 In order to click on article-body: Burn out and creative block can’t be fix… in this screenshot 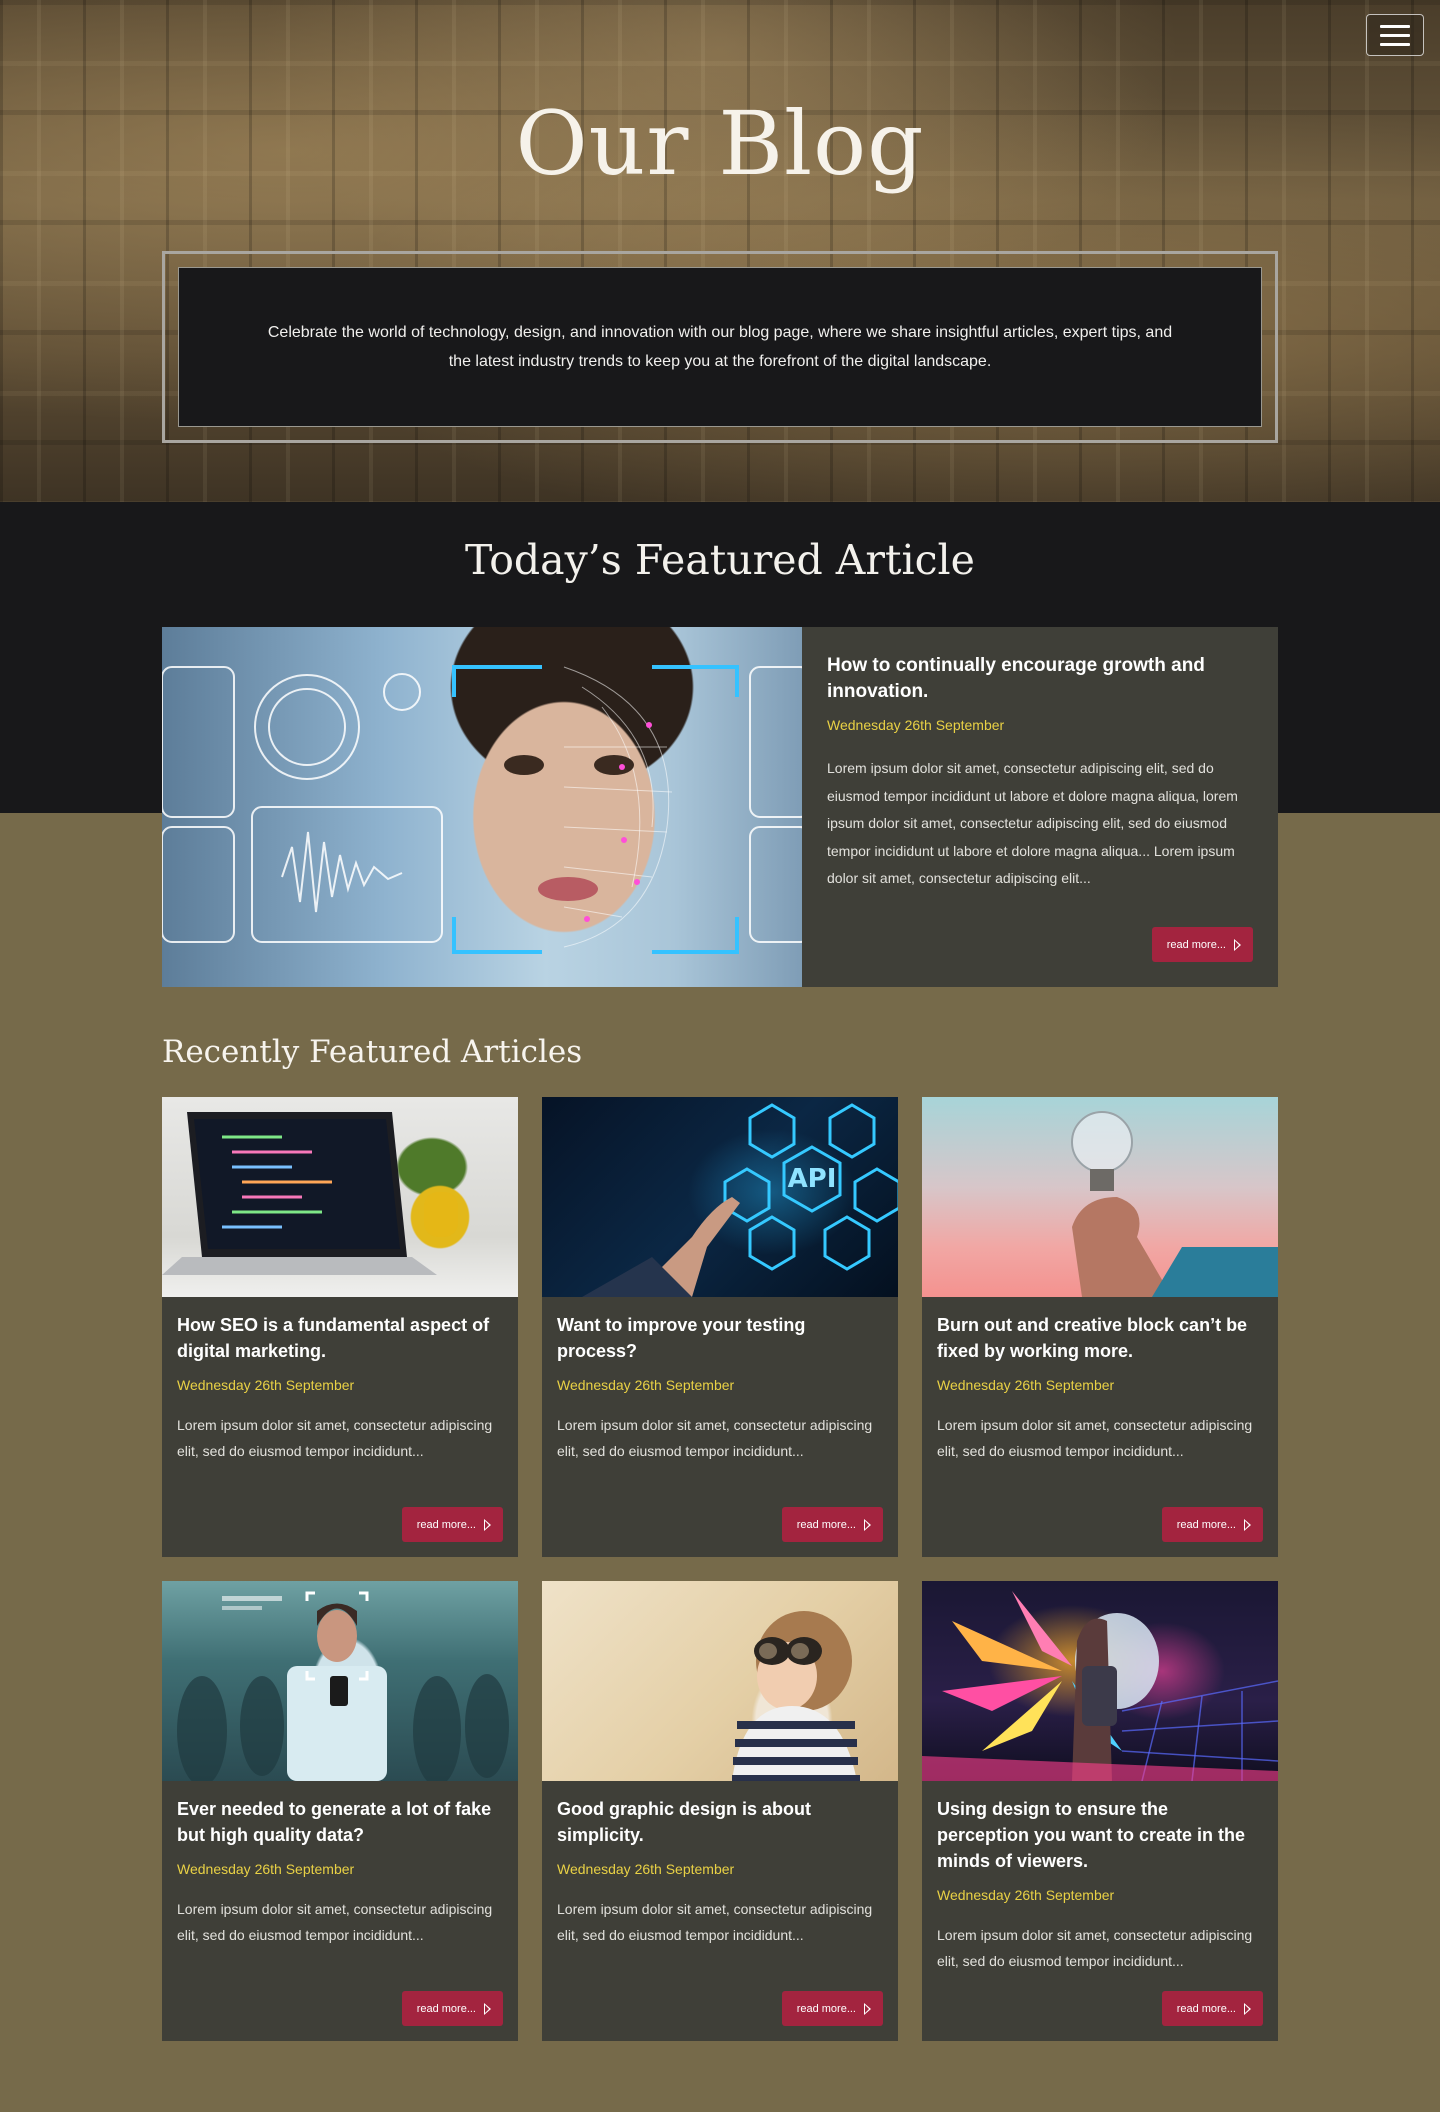, I will do `click(1100, 1380)`.